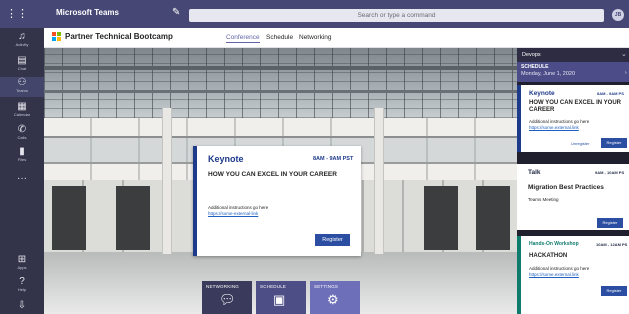 The width and height of the screenshot is (629, 314). What do you see at coordinates (22, 114) in the screenshot?
I see `rail-label: Calendar` at bounding box center [22, 114].